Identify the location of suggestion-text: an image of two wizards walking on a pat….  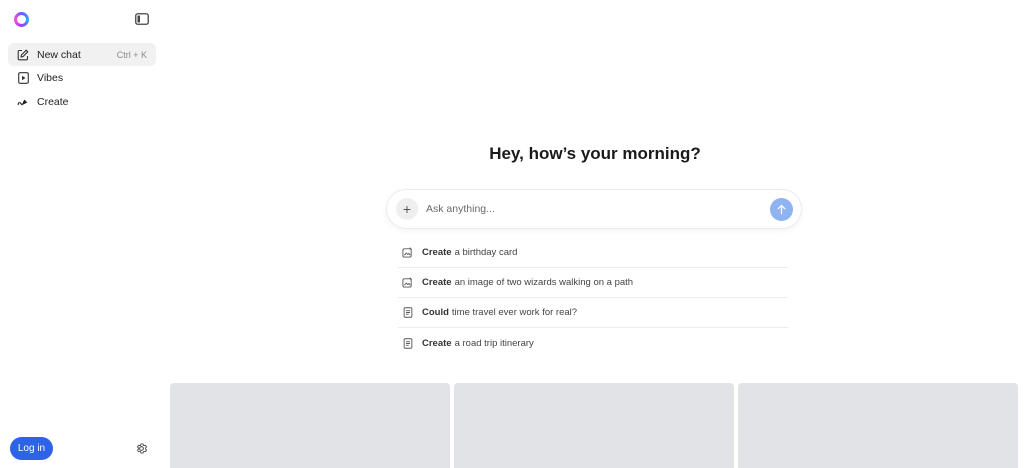
(544, 282).